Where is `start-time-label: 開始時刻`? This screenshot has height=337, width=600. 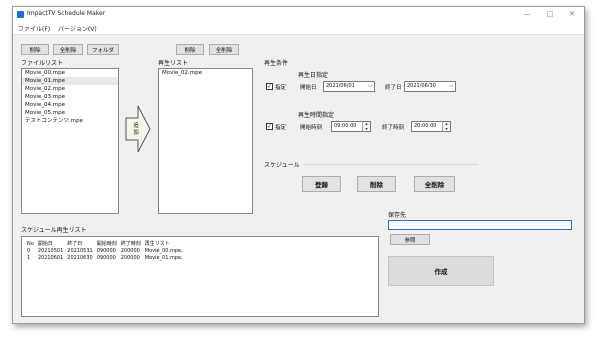 start-time-label: 開始時刻 is located at coordinates (311, 128).